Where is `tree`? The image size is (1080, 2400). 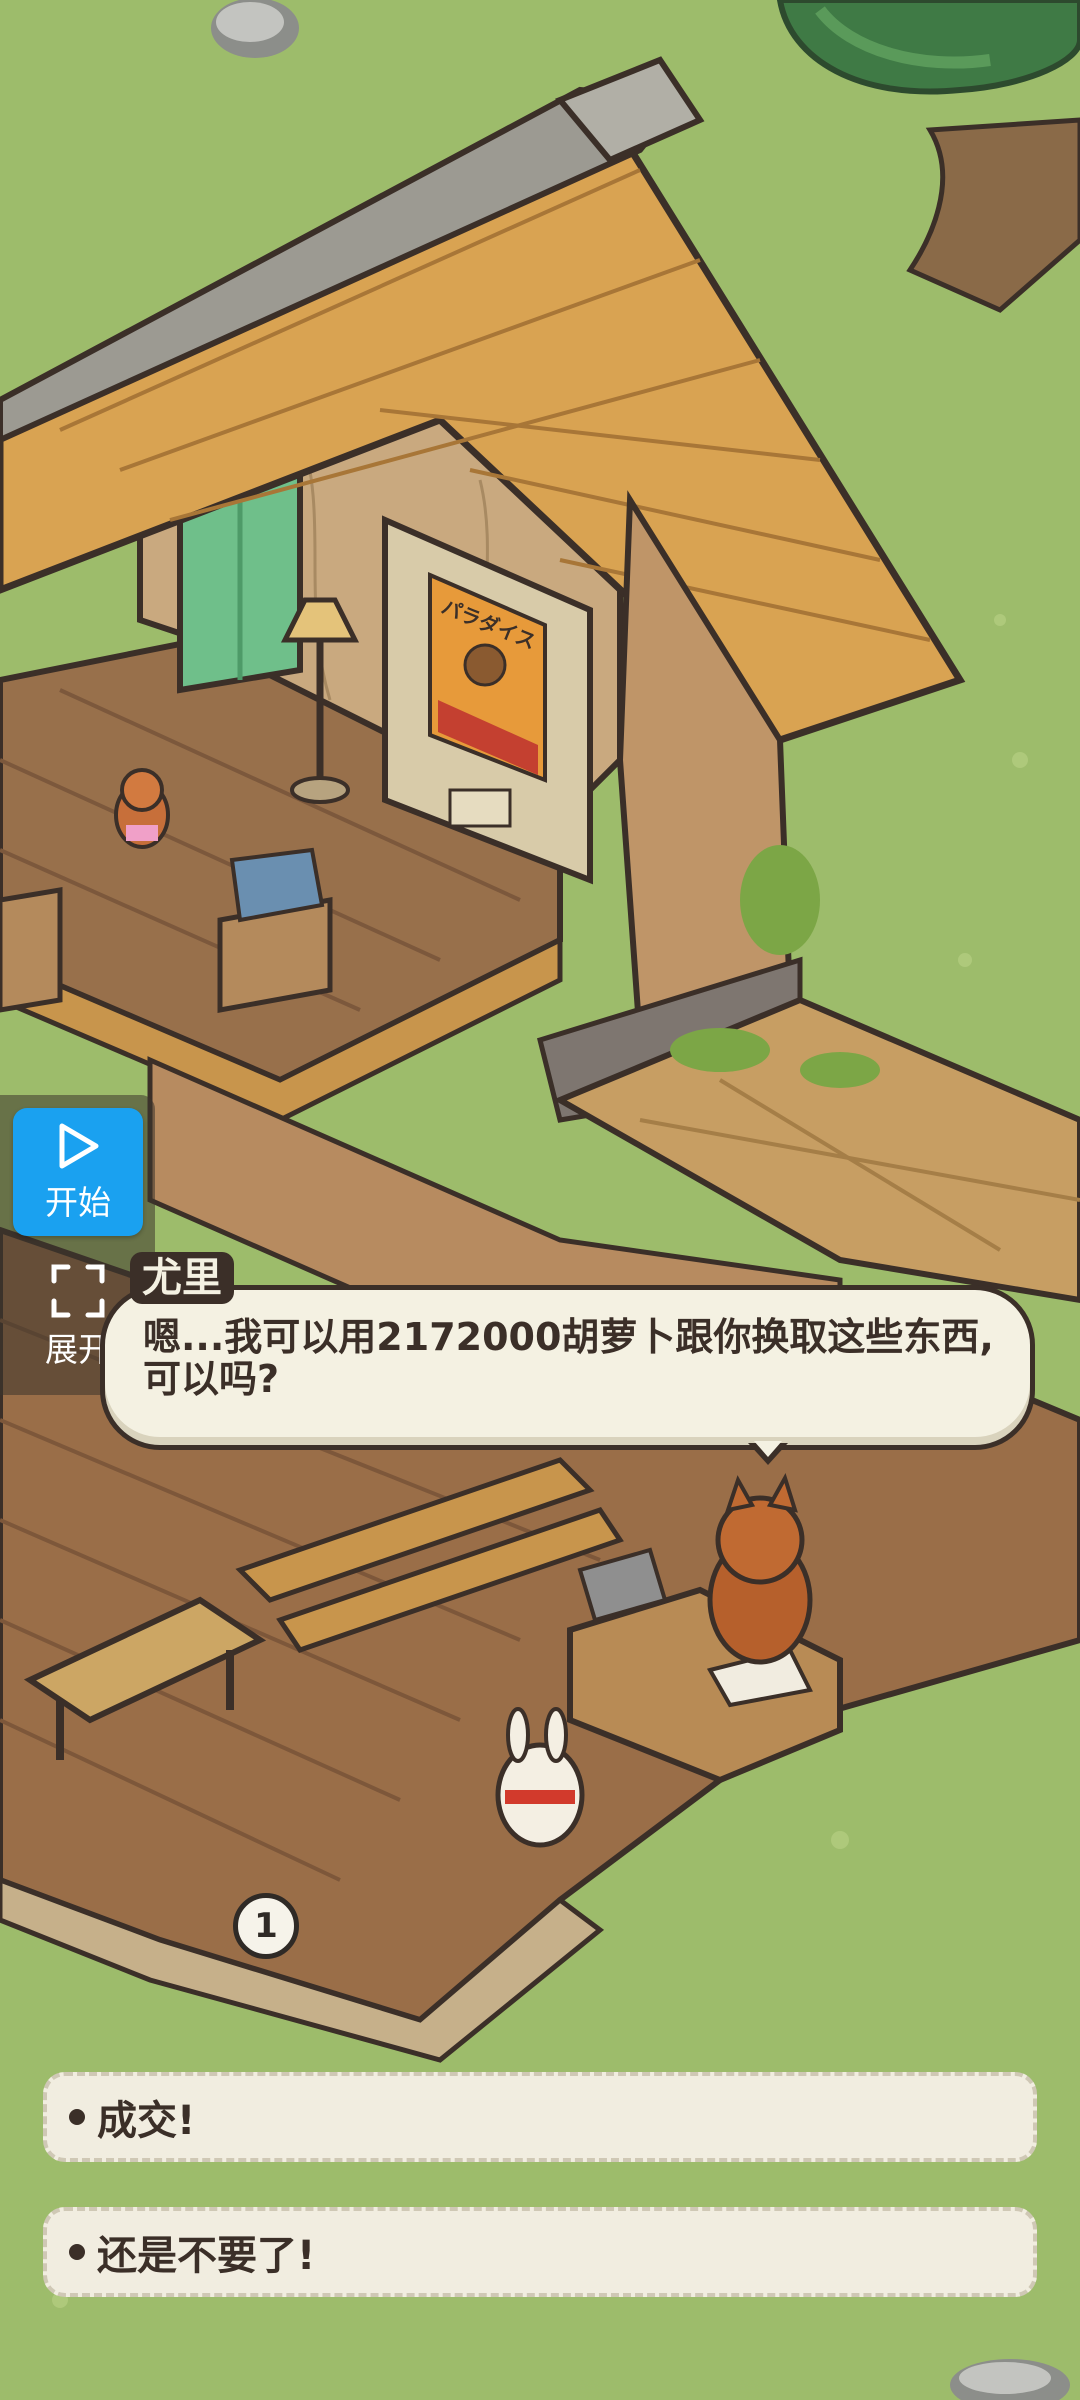 tree is located at coordinates (928, 156).